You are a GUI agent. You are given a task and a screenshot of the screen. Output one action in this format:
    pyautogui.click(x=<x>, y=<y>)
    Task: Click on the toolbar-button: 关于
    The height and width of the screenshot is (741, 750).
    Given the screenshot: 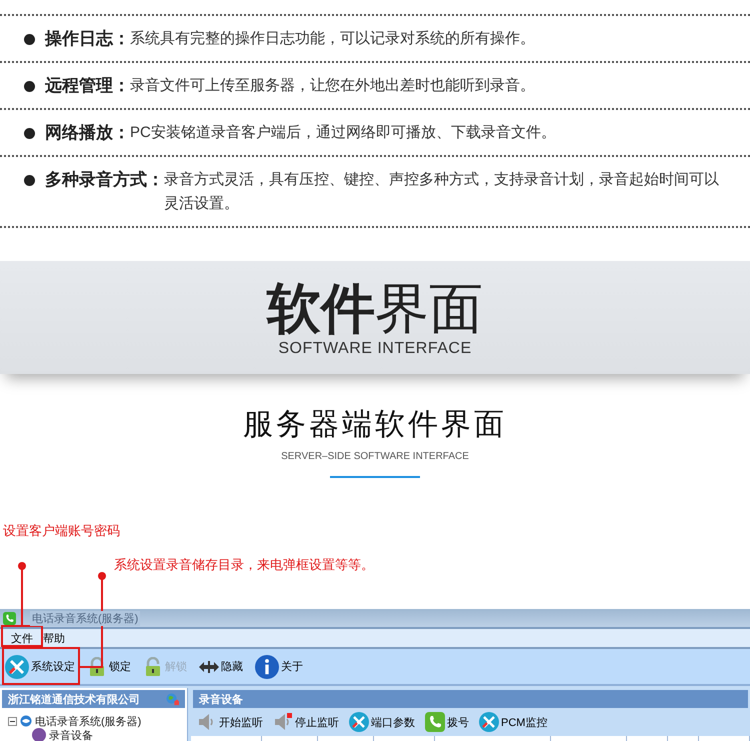 What is the action you would take?
    pyautogui.click(x=279, y=666)
    